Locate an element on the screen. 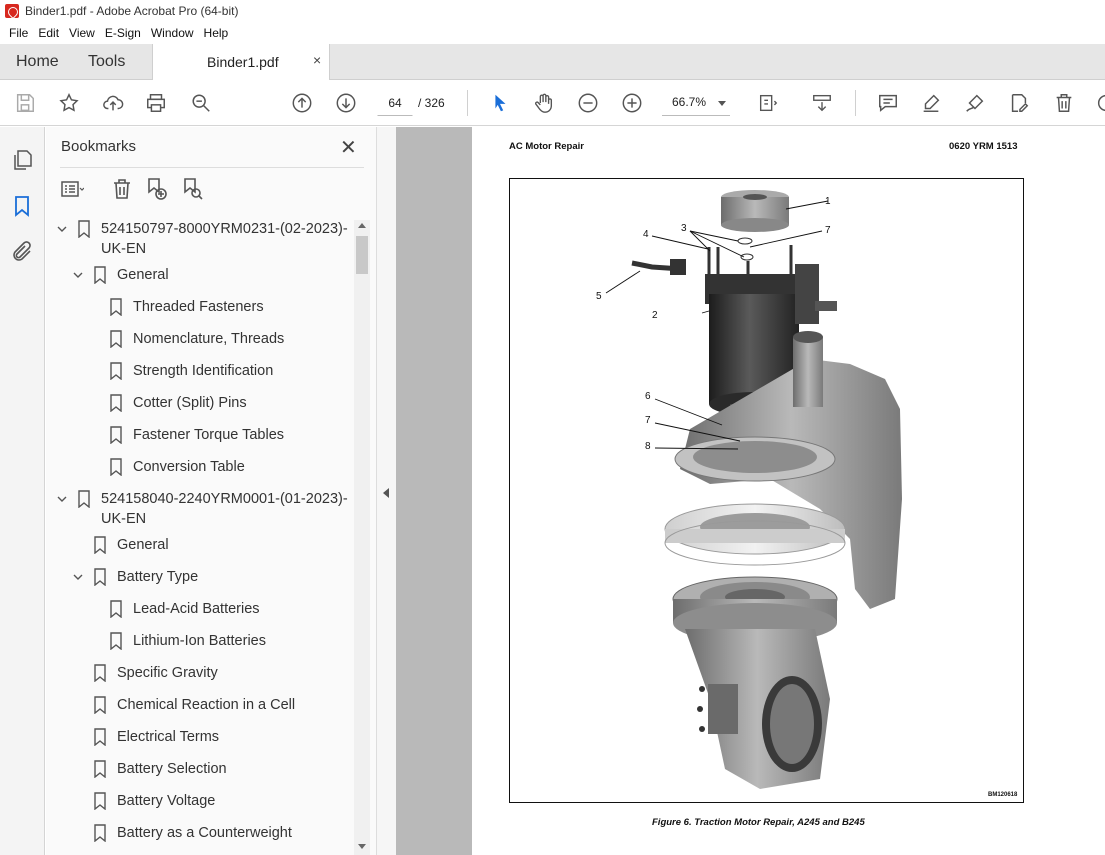 The width and height of the screenshot is (1105, 855). bookmarks-scrollbar is located at coordinates (362, 537).